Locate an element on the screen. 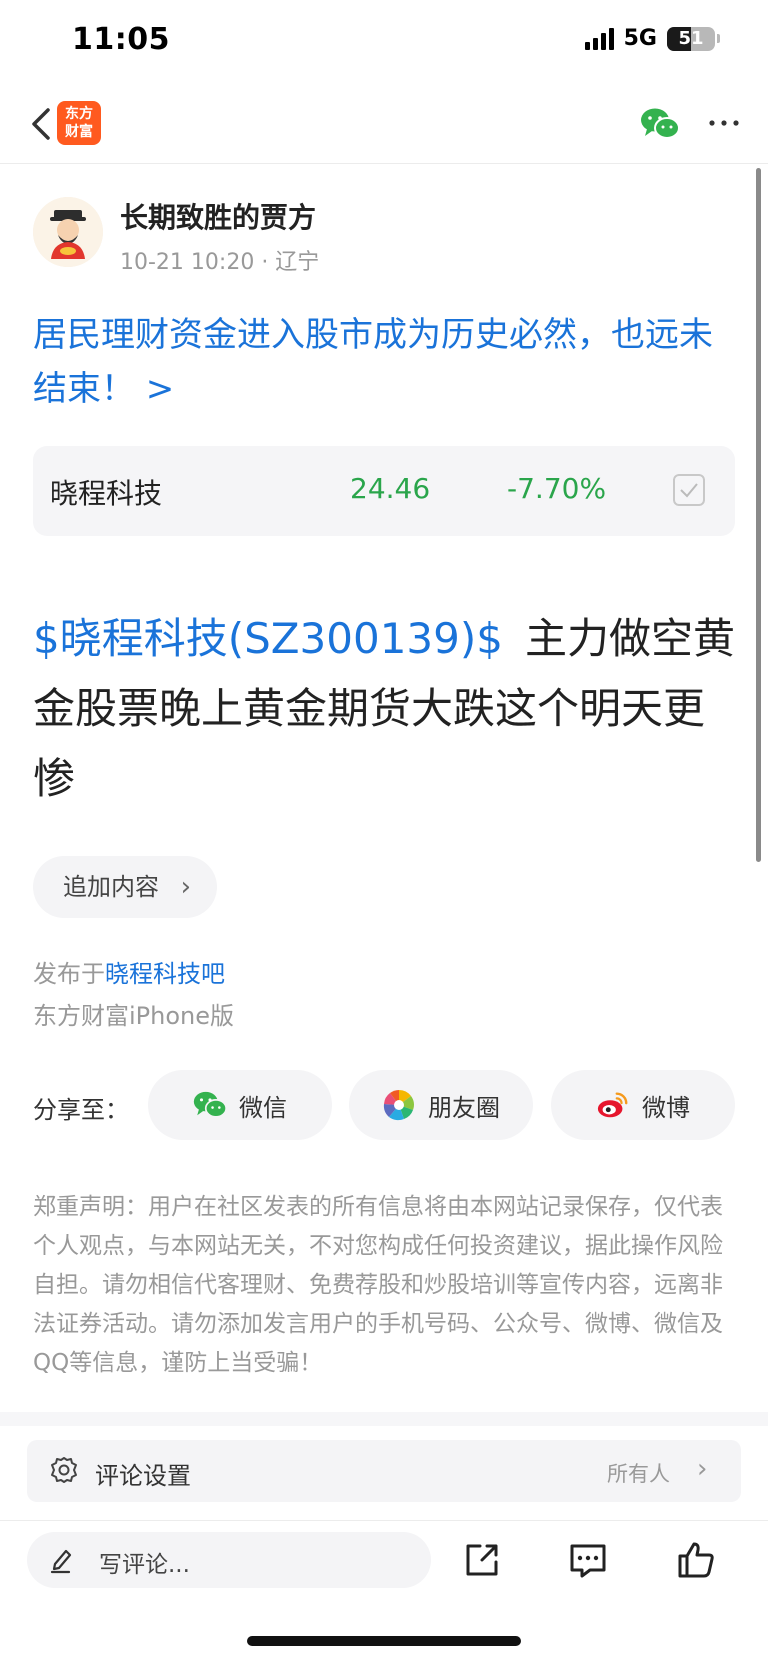 This screenshot has width=768, height=1662. more-horizontal-icon is located at coordinates (724, 123).